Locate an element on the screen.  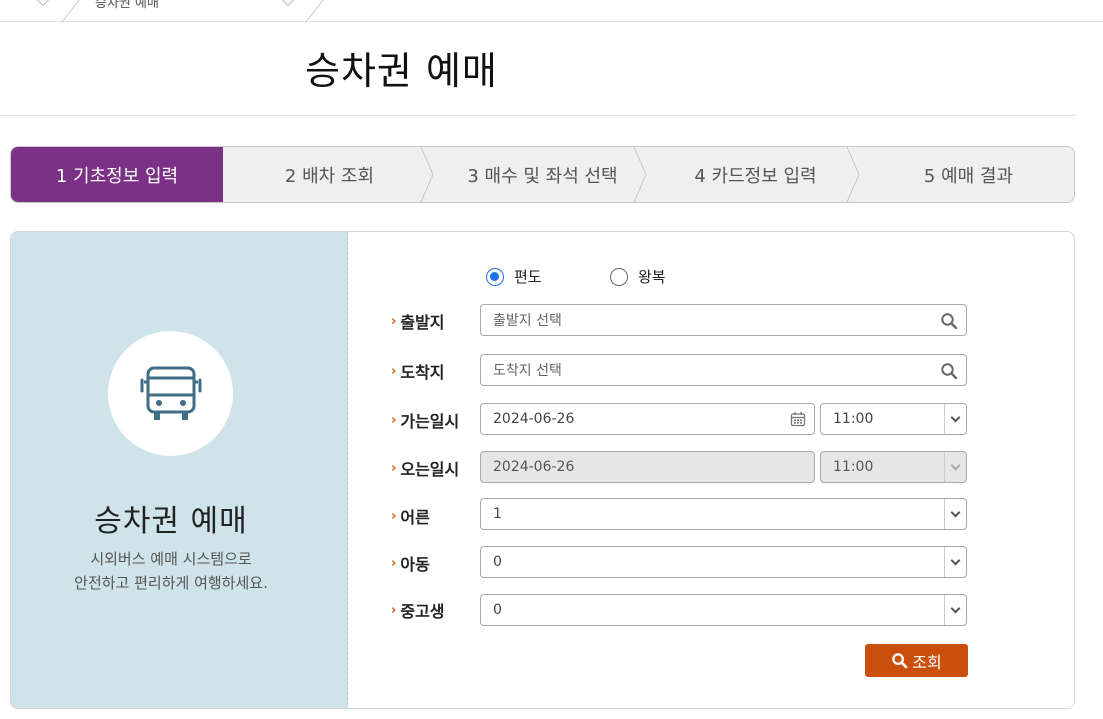
student-label: › 중고생 is located at coordinates (418, 611).